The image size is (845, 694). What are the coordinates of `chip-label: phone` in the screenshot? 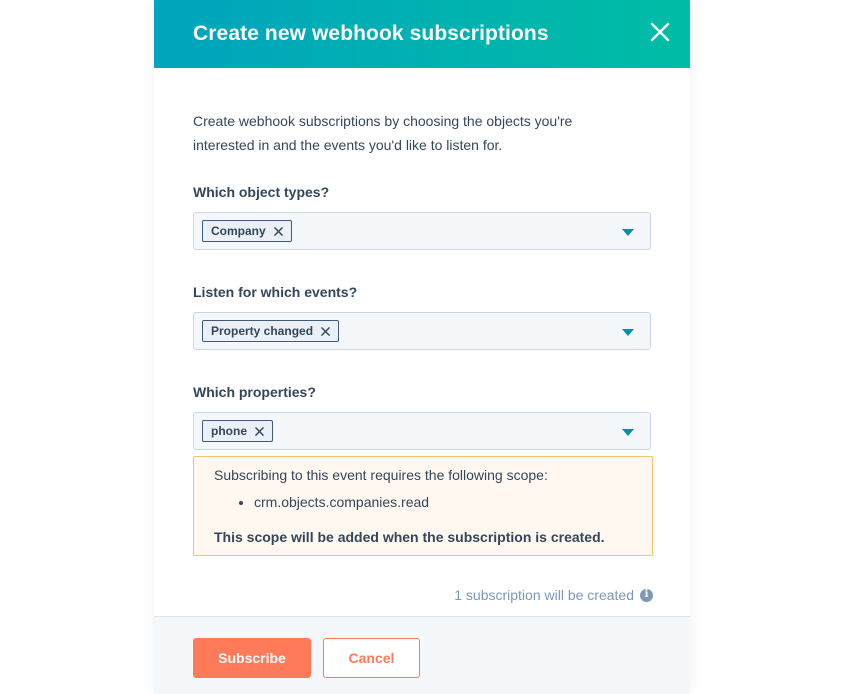 It's located at (229, 431).